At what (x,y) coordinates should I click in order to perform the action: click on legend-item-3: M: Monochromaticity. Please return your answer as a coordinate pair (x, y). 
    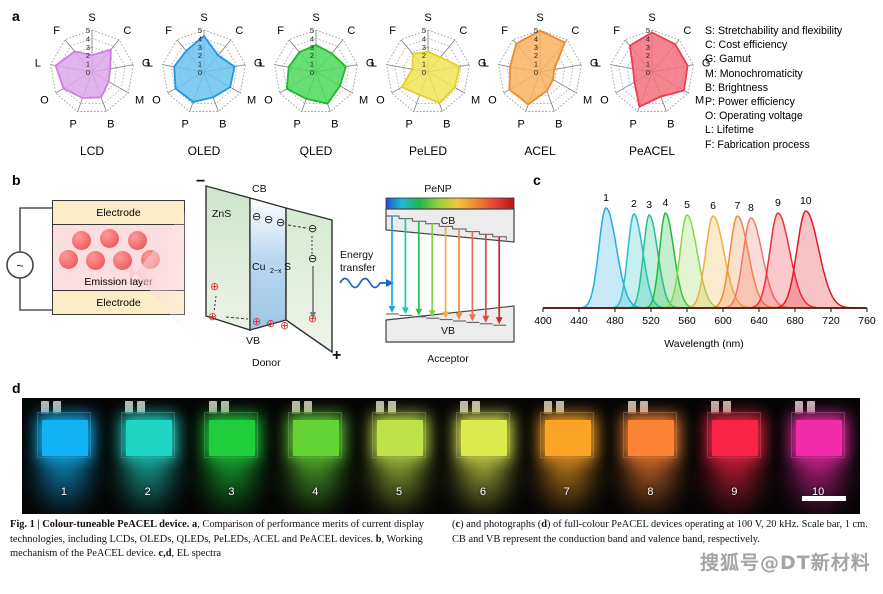
    Looking at the image, I should click on (754, 73).